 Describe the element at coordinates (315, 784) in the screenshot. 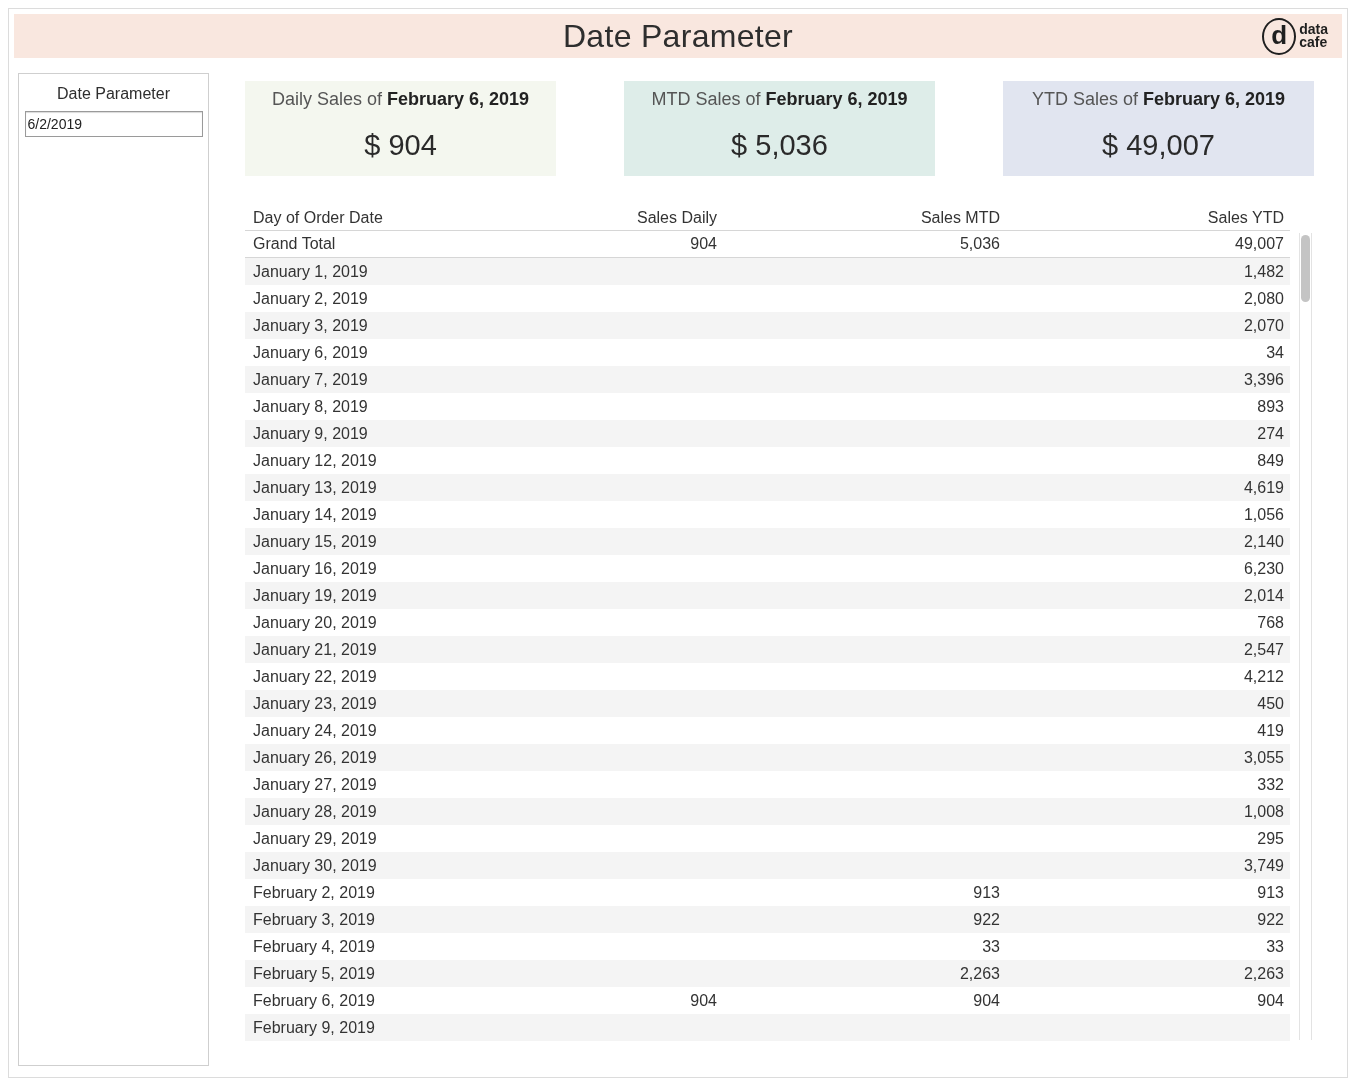

I see `date-cell: January 27, 2019` at that location.